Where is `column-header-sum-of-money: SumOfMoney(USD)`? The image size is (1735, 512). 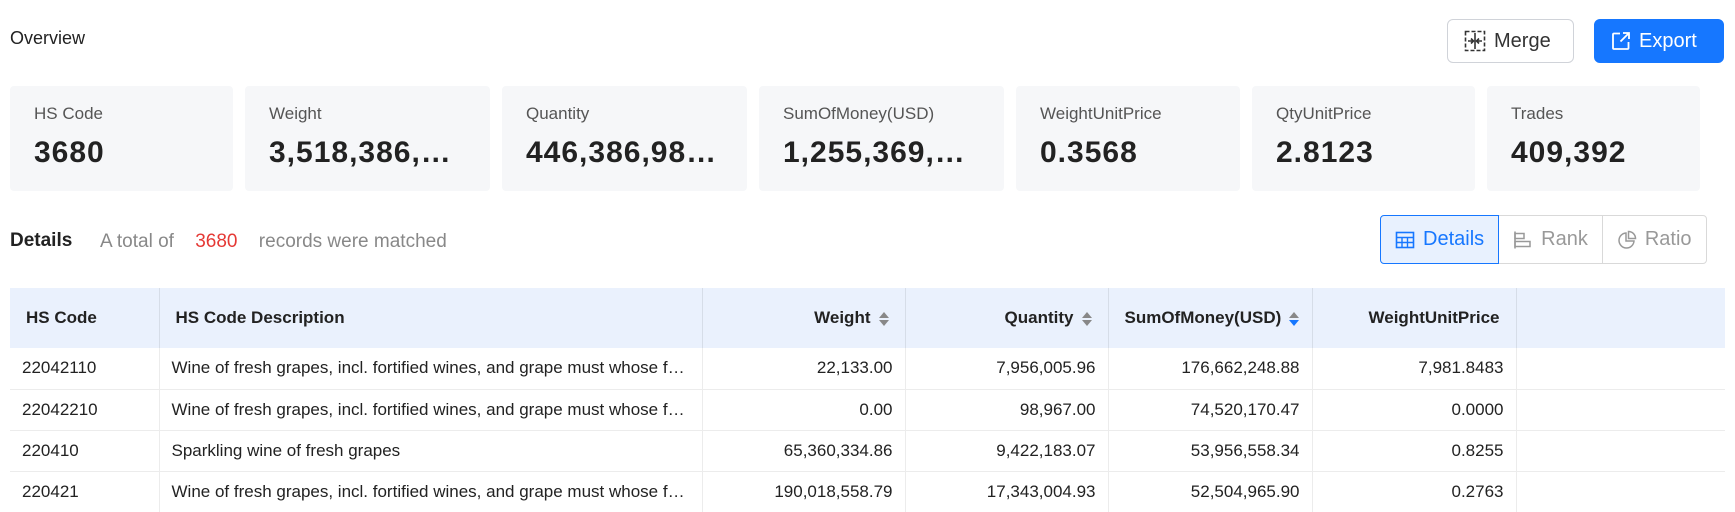
column-header-sum-of-money: SumOfMoney(USD) is located at coordinates (1210, 318).